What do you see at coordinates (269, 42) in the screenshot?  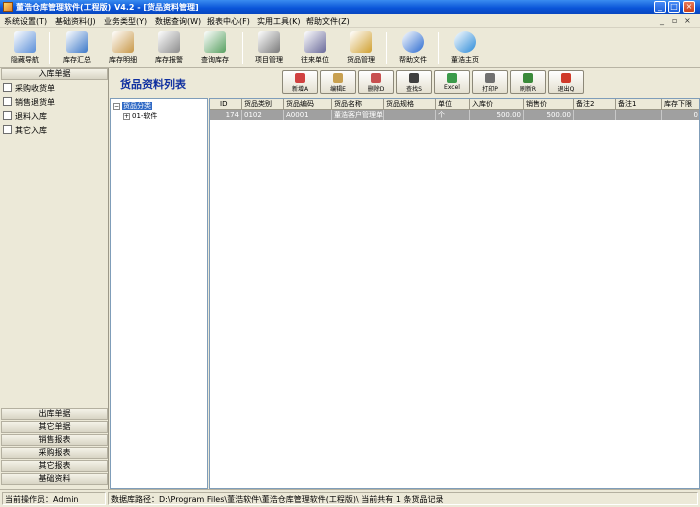 I see `project-icon` at bounding box center [269, 42].